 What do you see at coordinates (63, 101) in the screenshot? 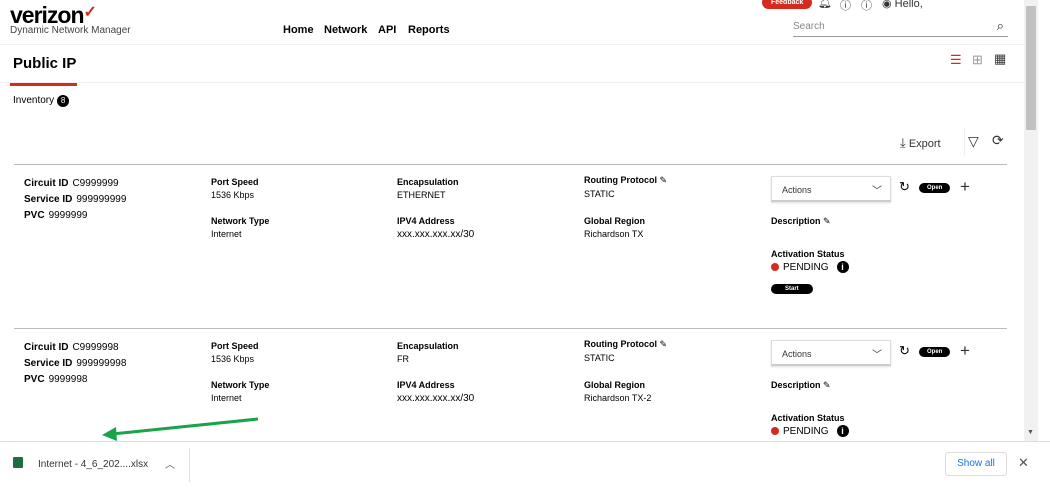
I see `inventory-count-badge: 8` at bounding box center [63, 101].